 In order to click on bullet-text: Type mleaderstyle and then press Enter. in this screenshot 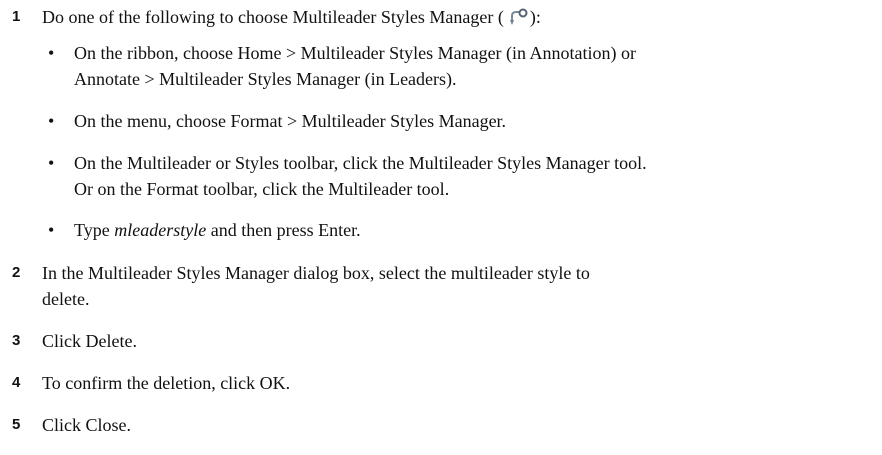, I will do `click(217, 230)`.